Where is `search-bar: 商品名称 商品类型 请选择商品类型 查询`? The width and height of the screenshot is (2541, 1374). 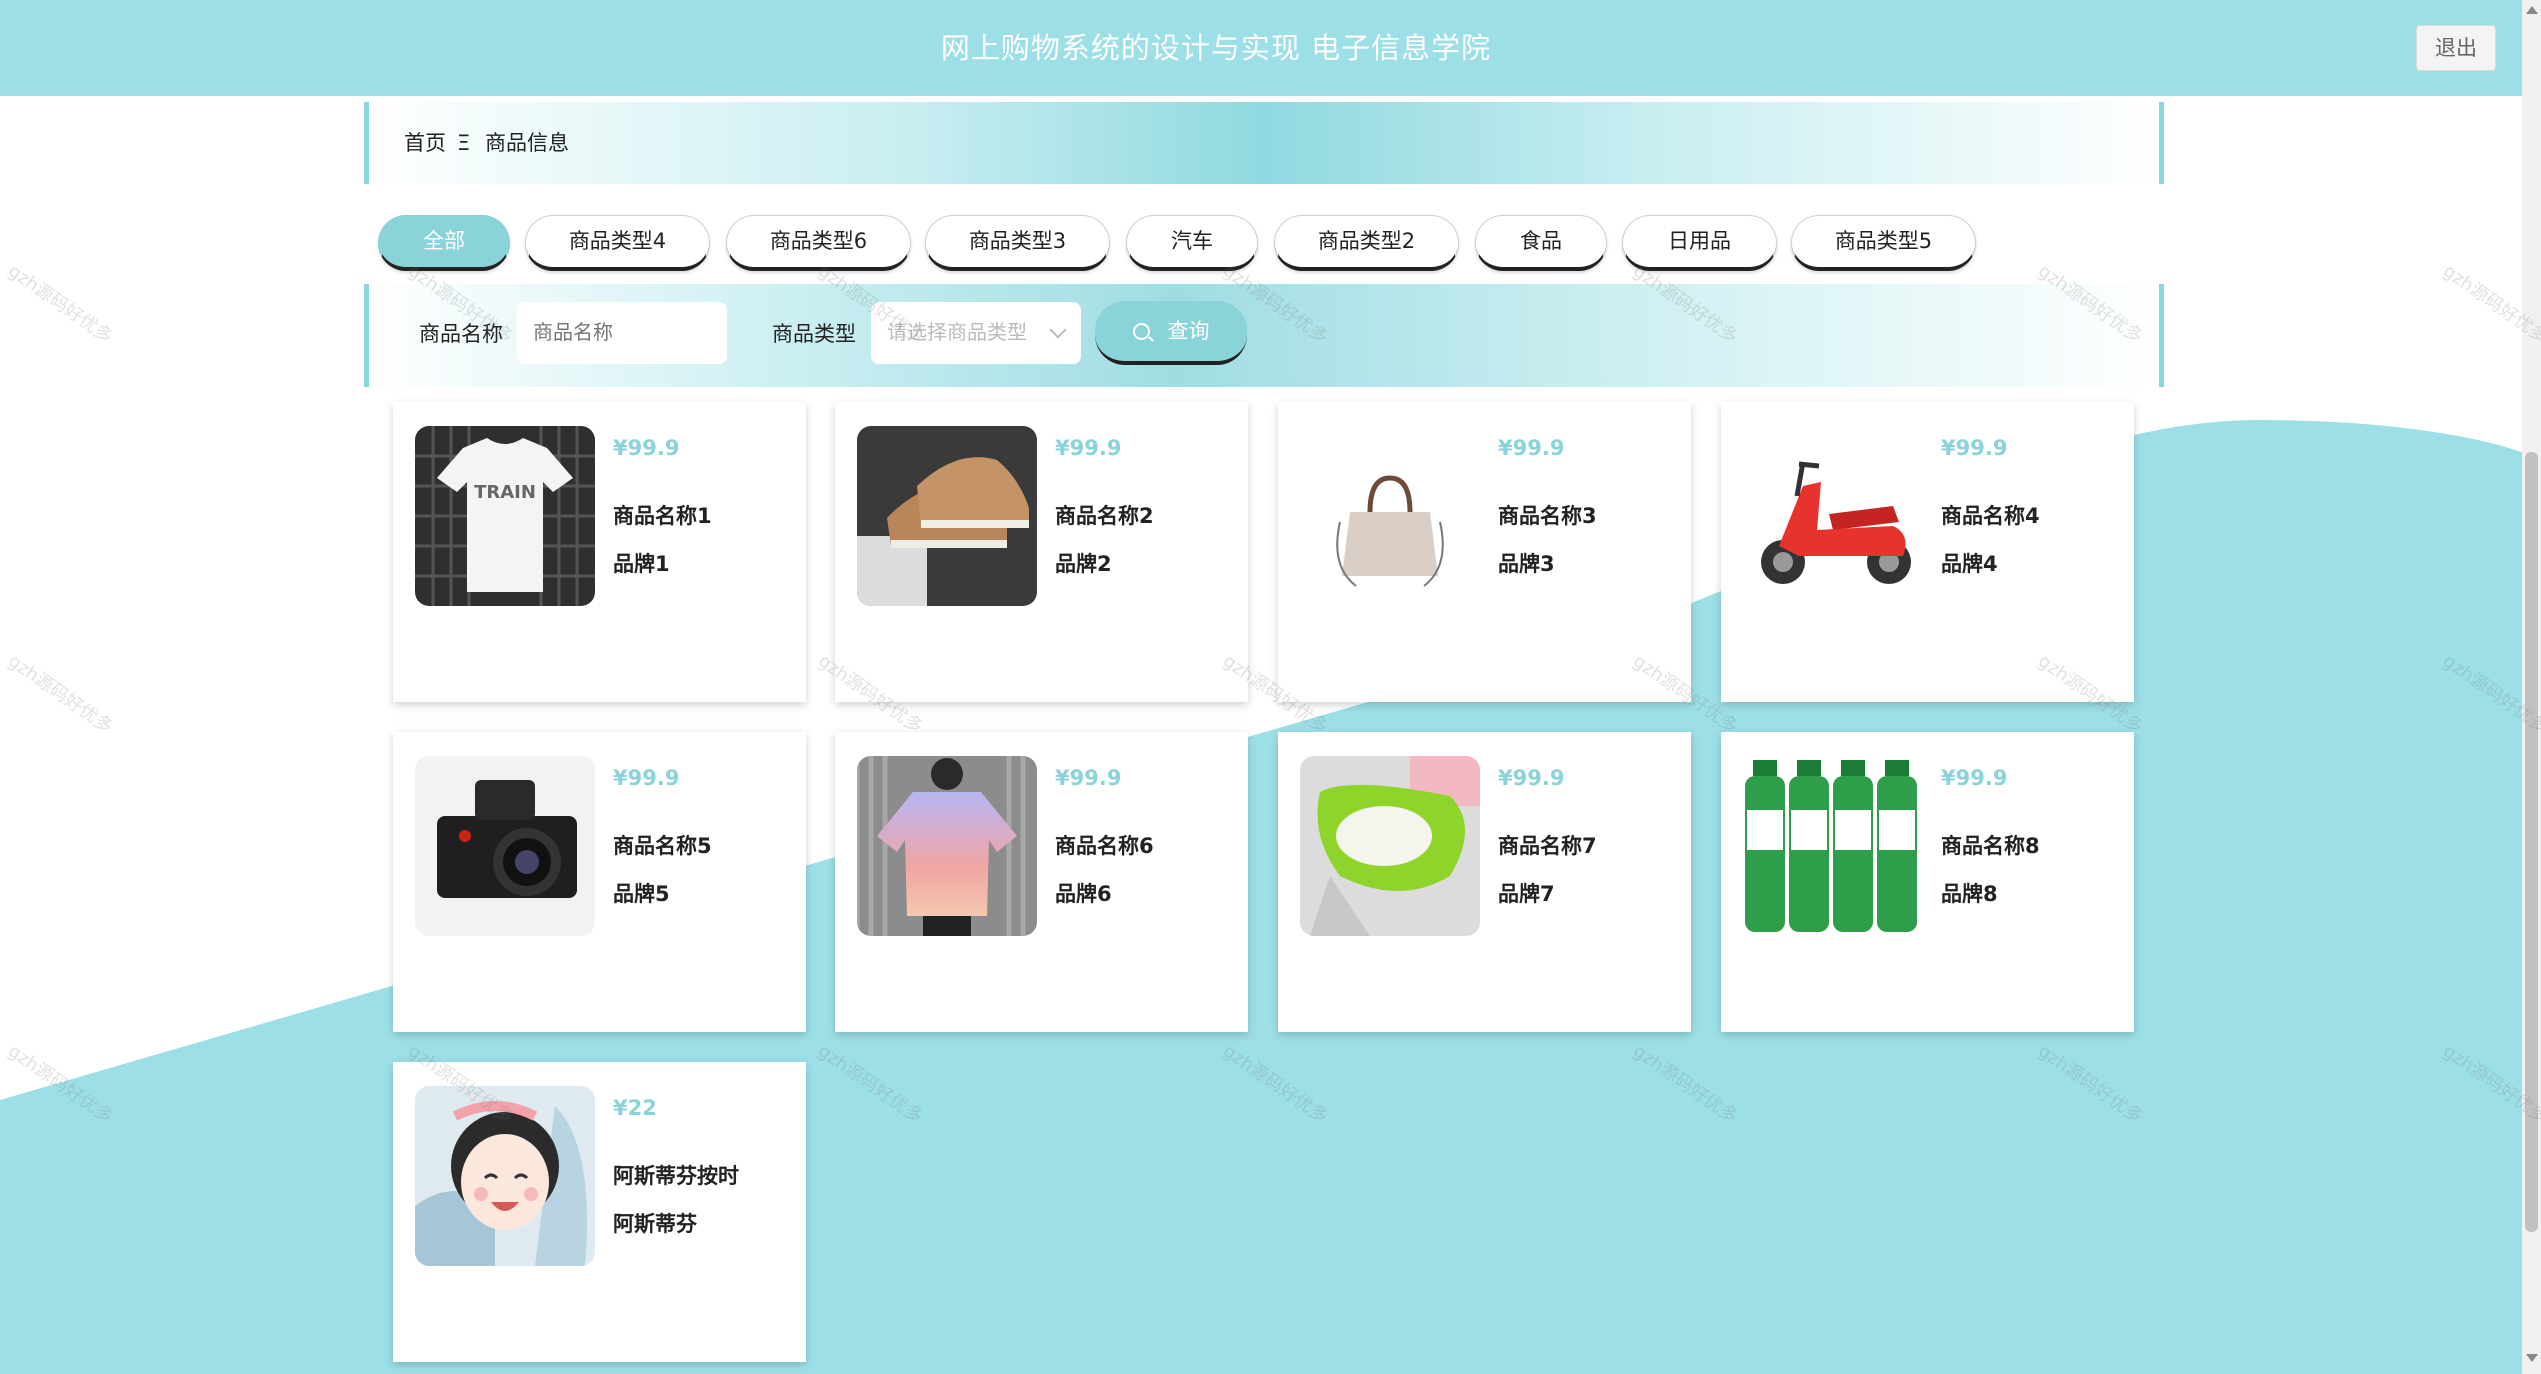 search-bar: 商品名称 商品类型 请选择商品类型 查询 is located at coordinates (1264, 335).